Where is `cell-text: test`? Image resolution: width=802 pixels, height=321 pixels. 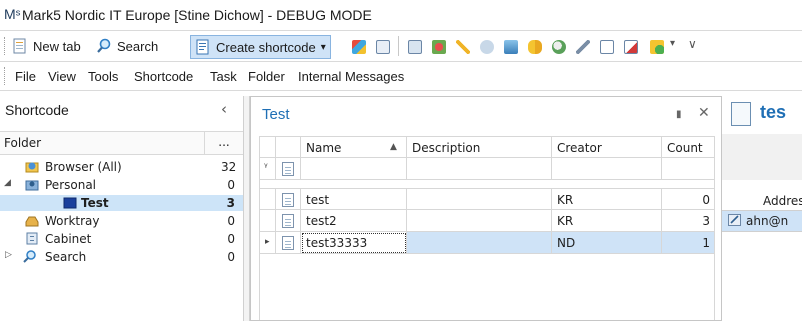
cell-text: test is located at coordinates (318, 200).